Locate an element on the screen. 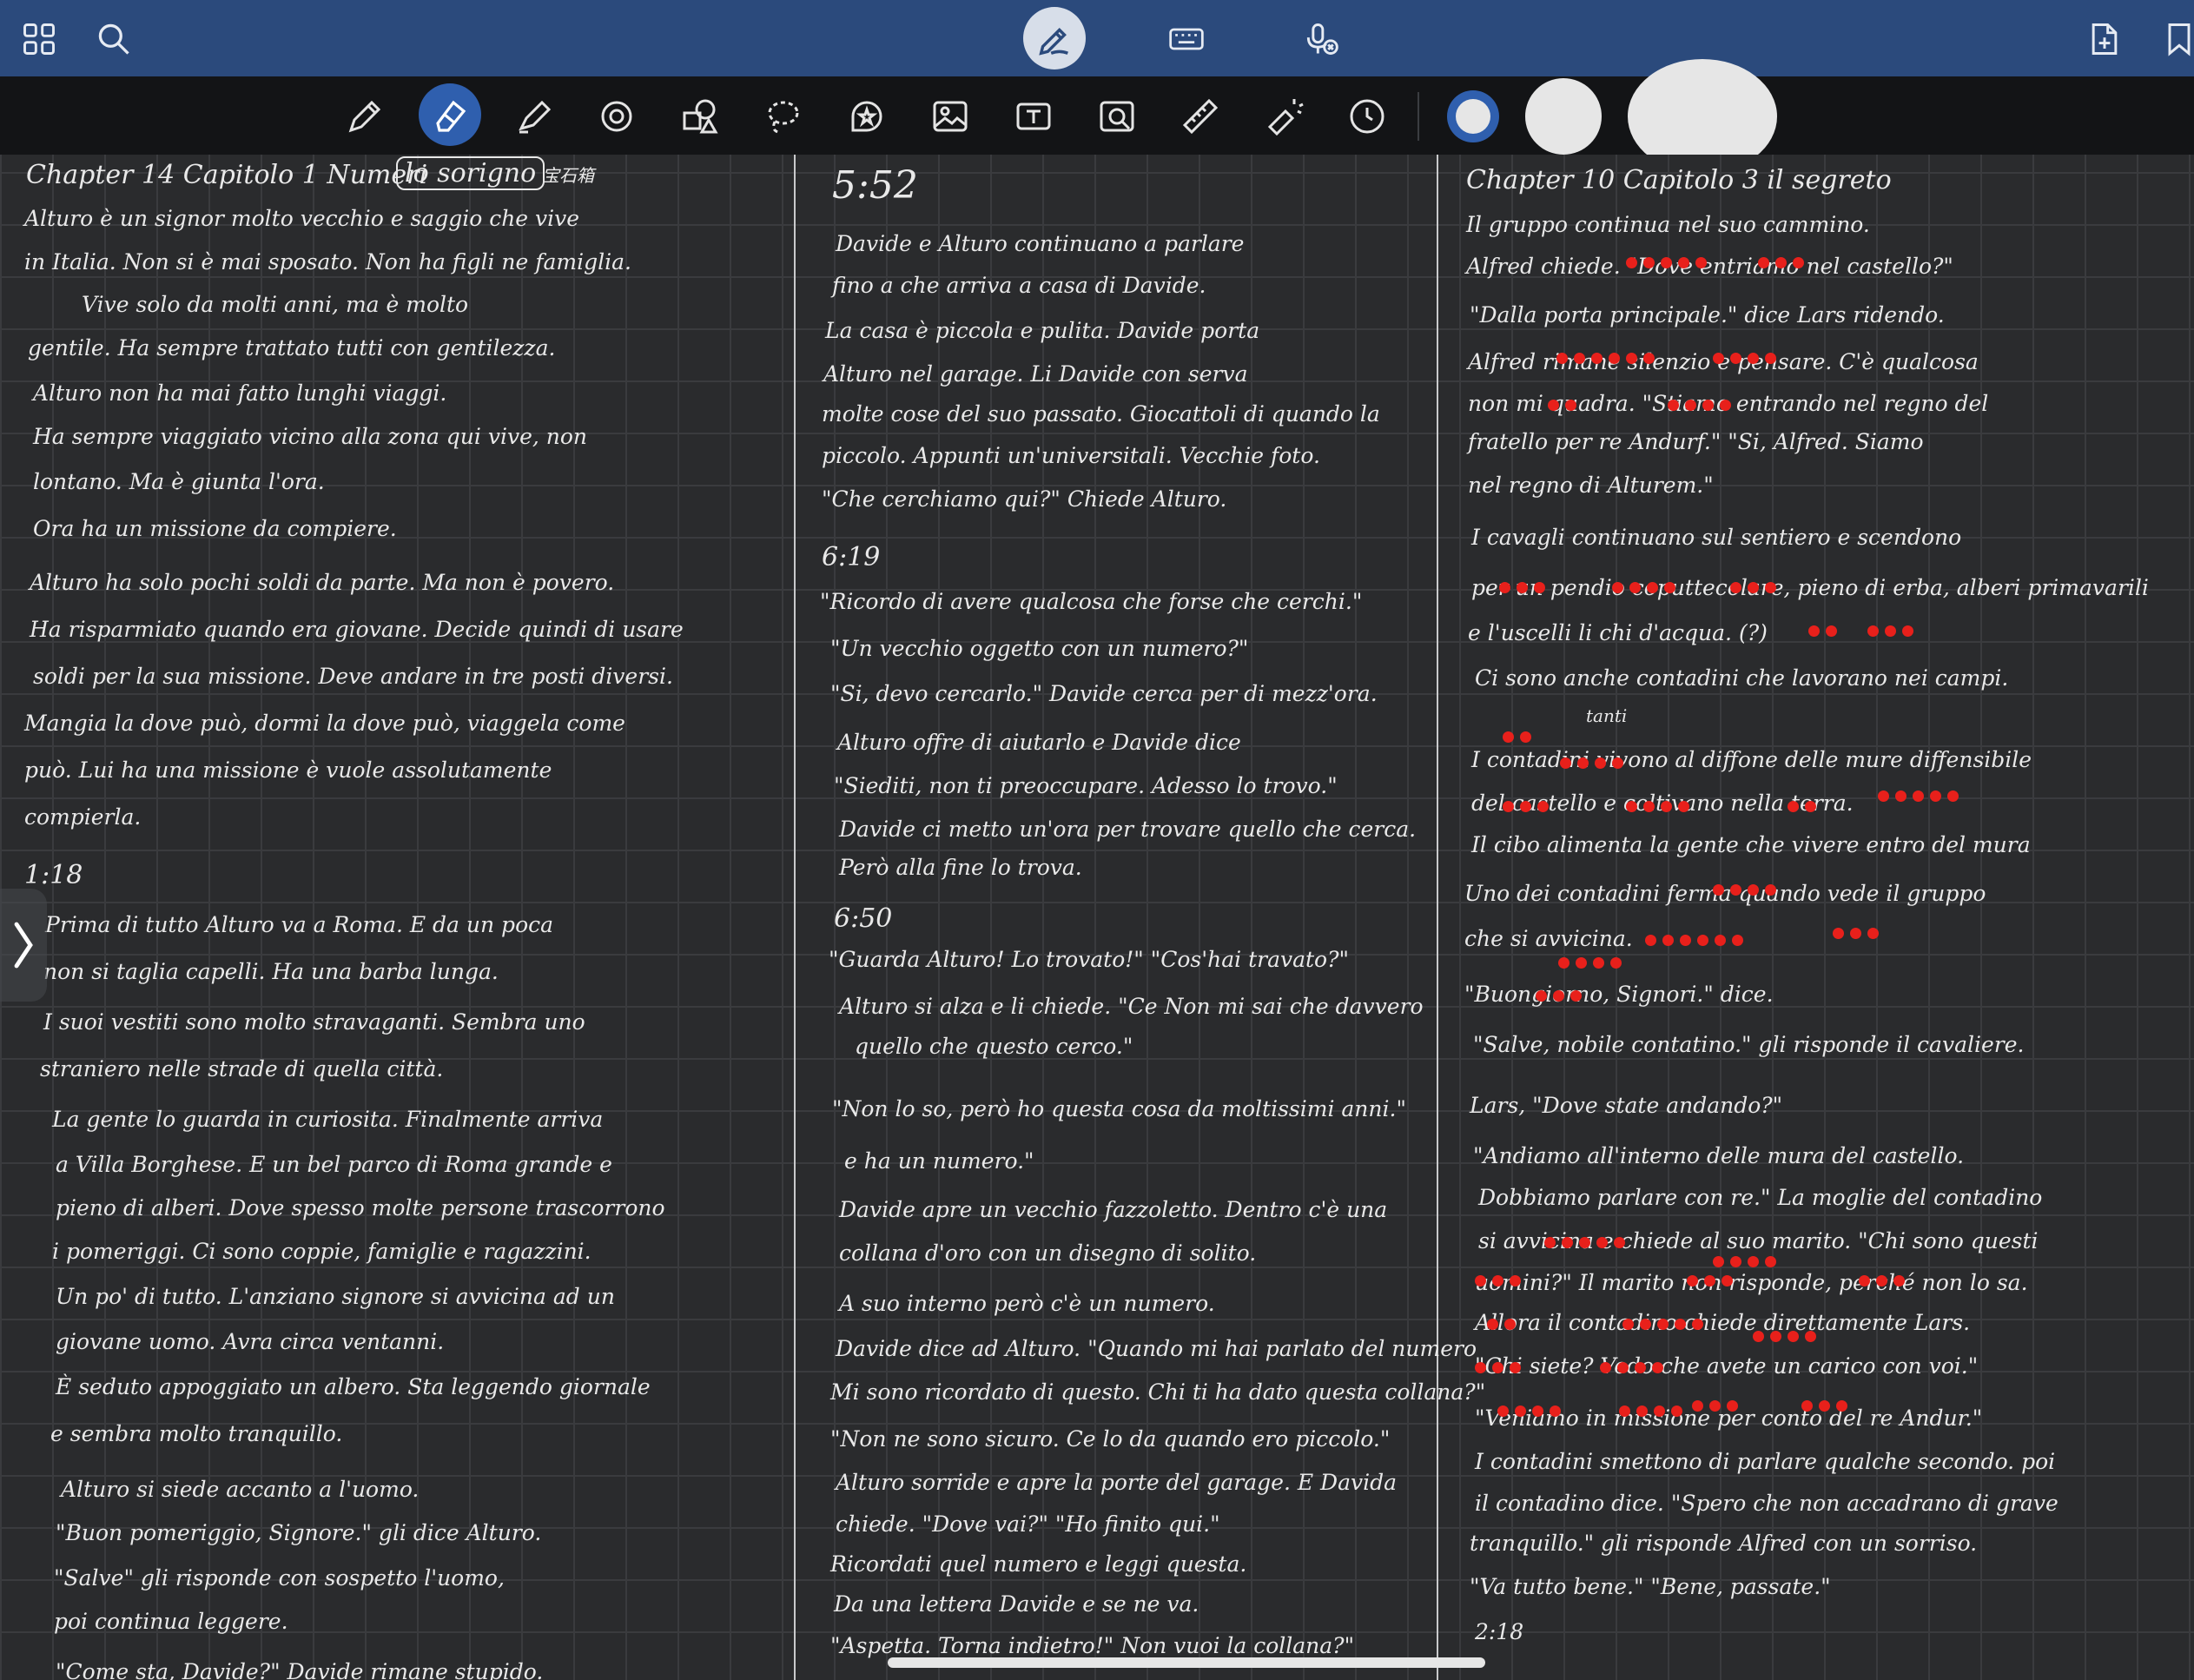 Image resolution: width=2194 pixels, height=1680 pixels. shapes-icon is located at coordinates (700, 116).